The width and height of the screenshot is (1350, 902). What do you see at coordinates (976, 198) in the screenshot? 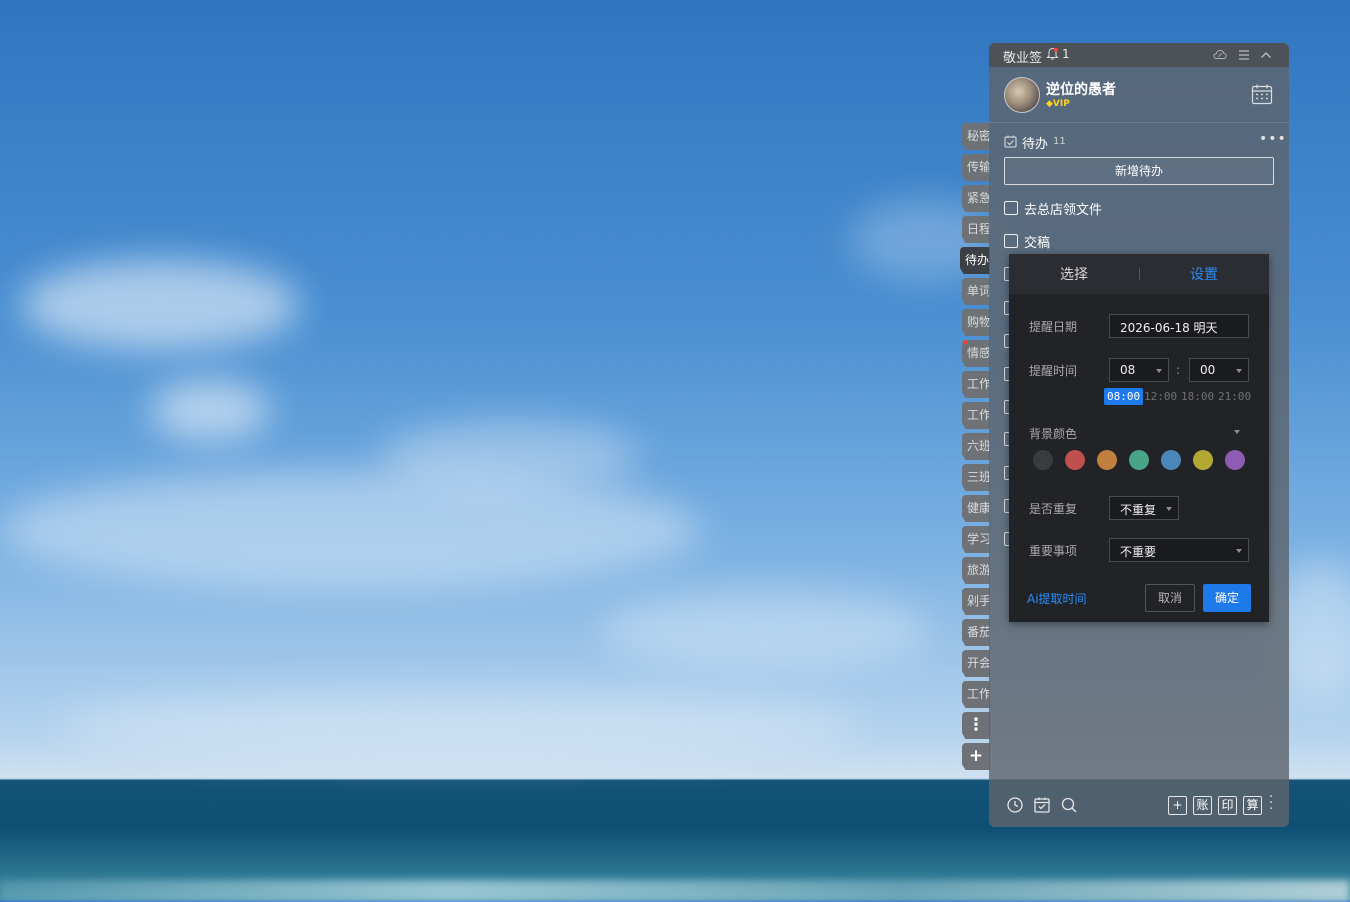
I see `side-tab: 紧急` at bounding box center [976, 198].